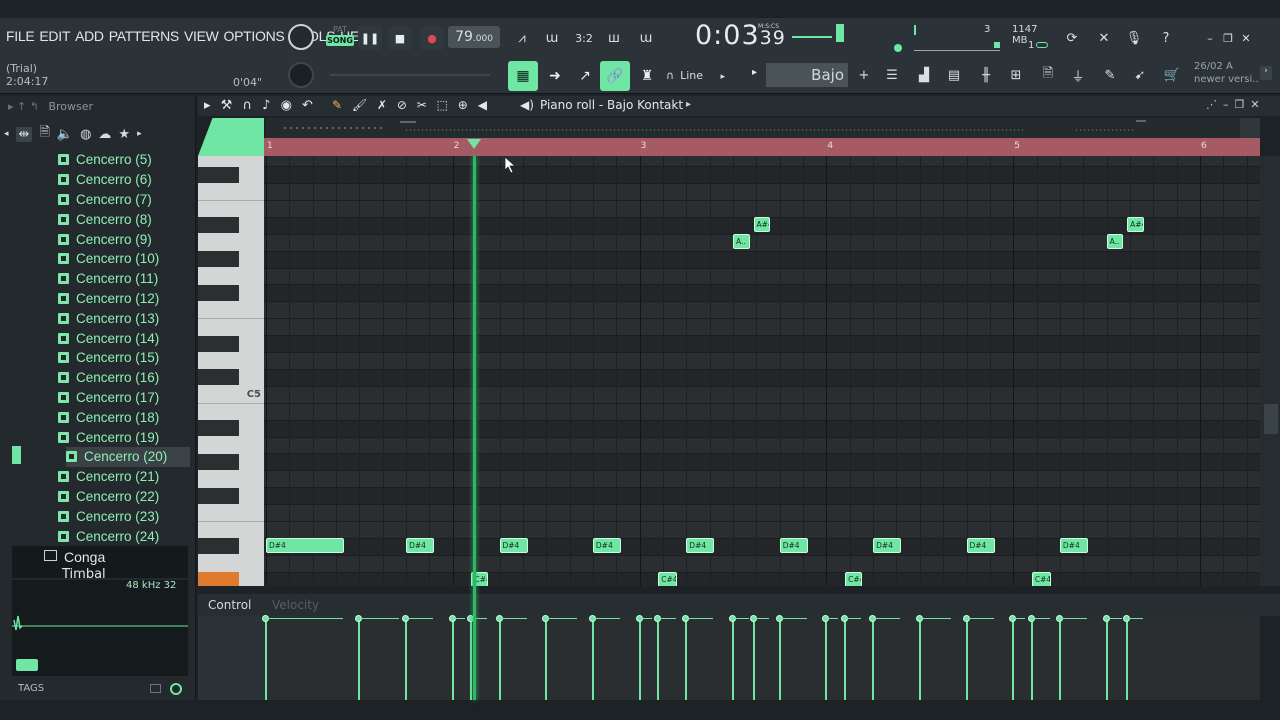 This screenshot has width=1280, height=720. Describe the element at coordinates (383, 105) in the screenshot. I see `erase-icon: ✗` at that location.